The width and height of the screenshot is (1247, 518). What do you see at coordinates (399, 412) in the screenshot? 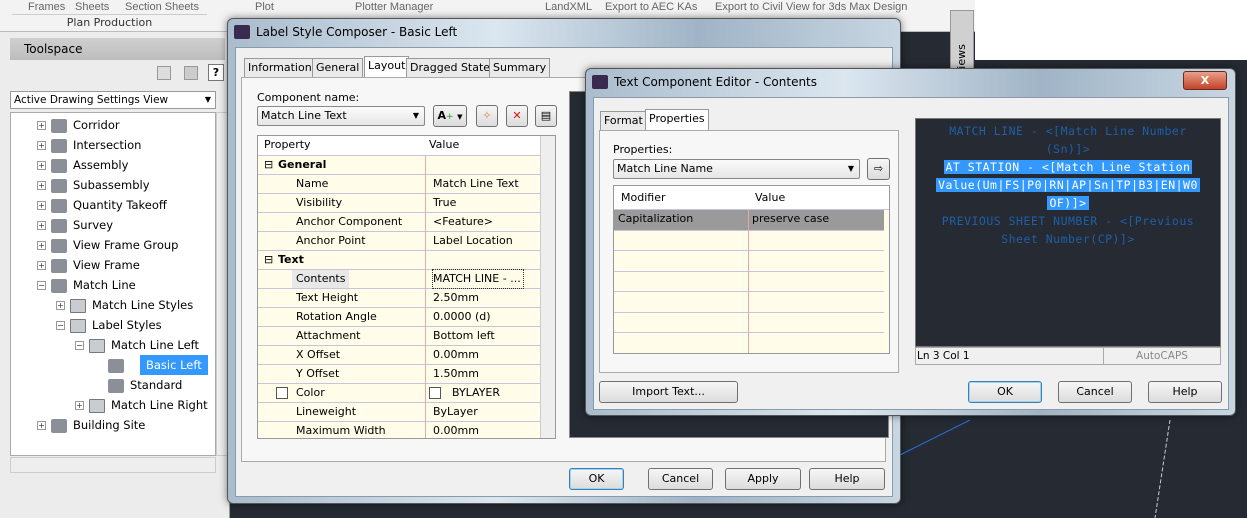
I see `property-row: Lineweight ByLayer` at bounding box center [399, 412].